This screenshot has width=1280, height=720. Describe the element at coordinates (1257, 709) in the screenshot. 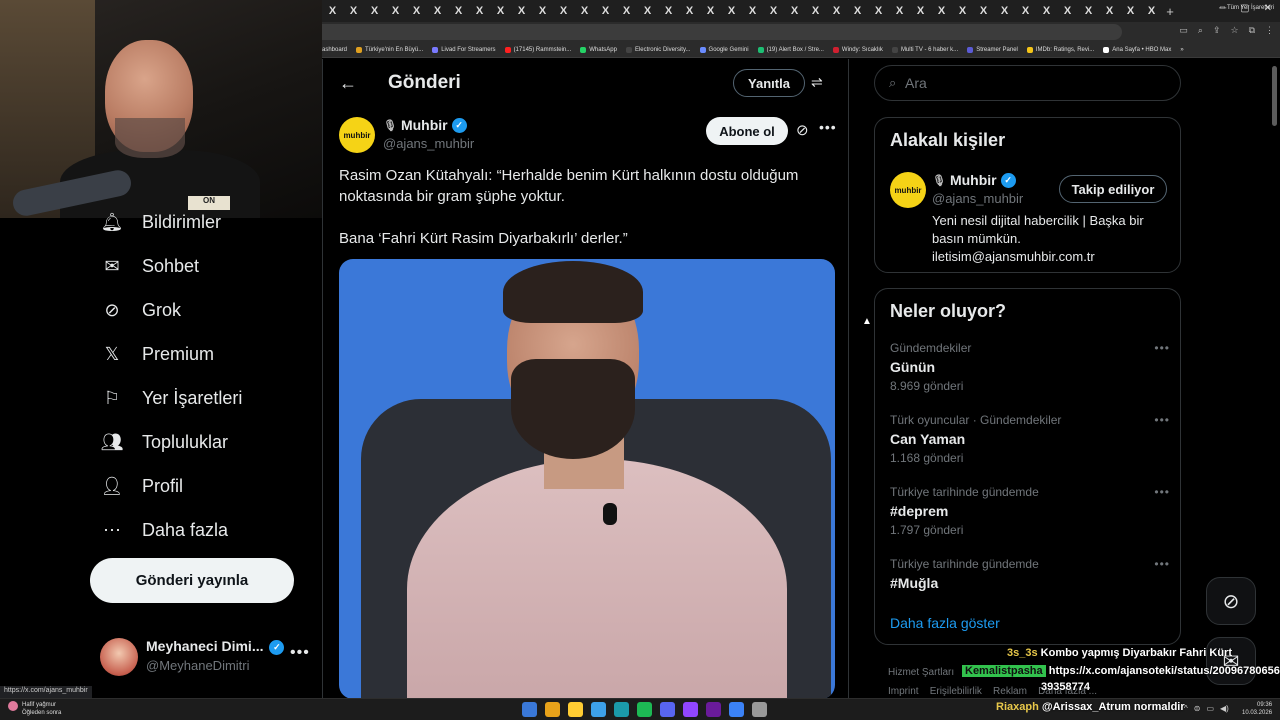

I see `clock: 09:36 10.03.2026` at that location.